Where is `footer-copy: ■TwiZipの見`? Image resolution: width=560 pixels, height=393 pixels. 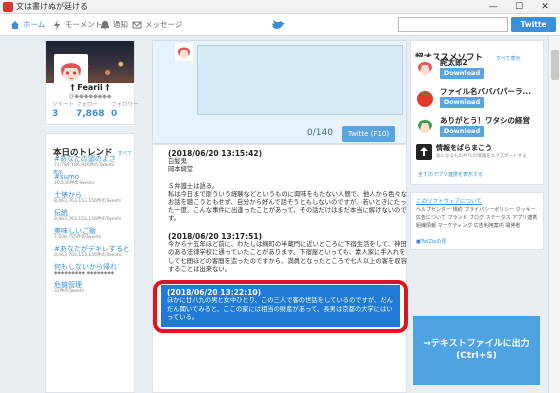
footer-copy: ■TwiZipの見 is located at coordinates (431, 241).